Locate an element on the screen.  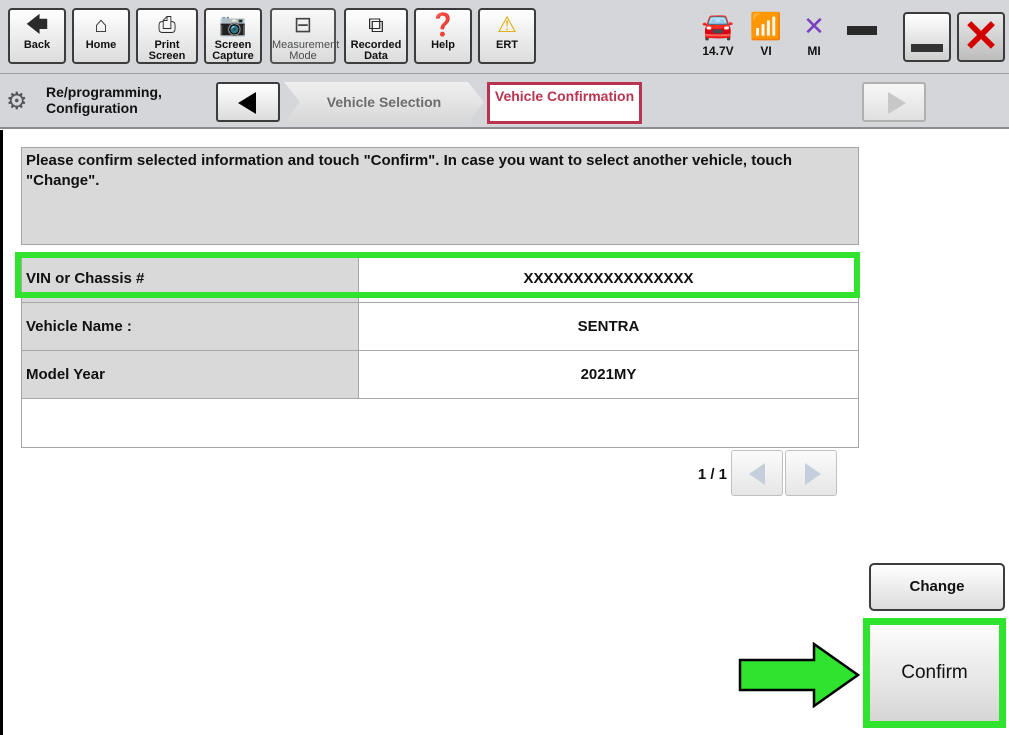
vi-status: 📶 VI is located at coordinates (766, 37).